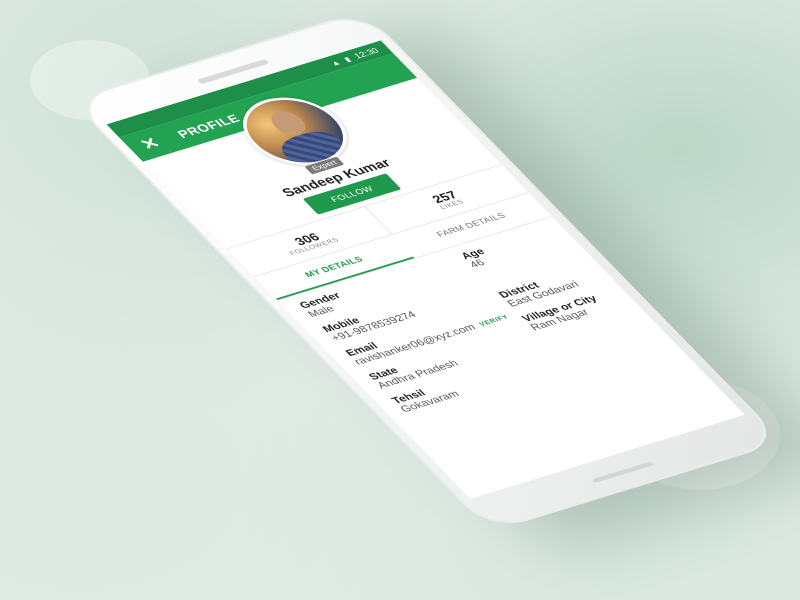 This screenshot has height=600, width=800. I want to click on battery-icon: ▮, so click(347, 59).